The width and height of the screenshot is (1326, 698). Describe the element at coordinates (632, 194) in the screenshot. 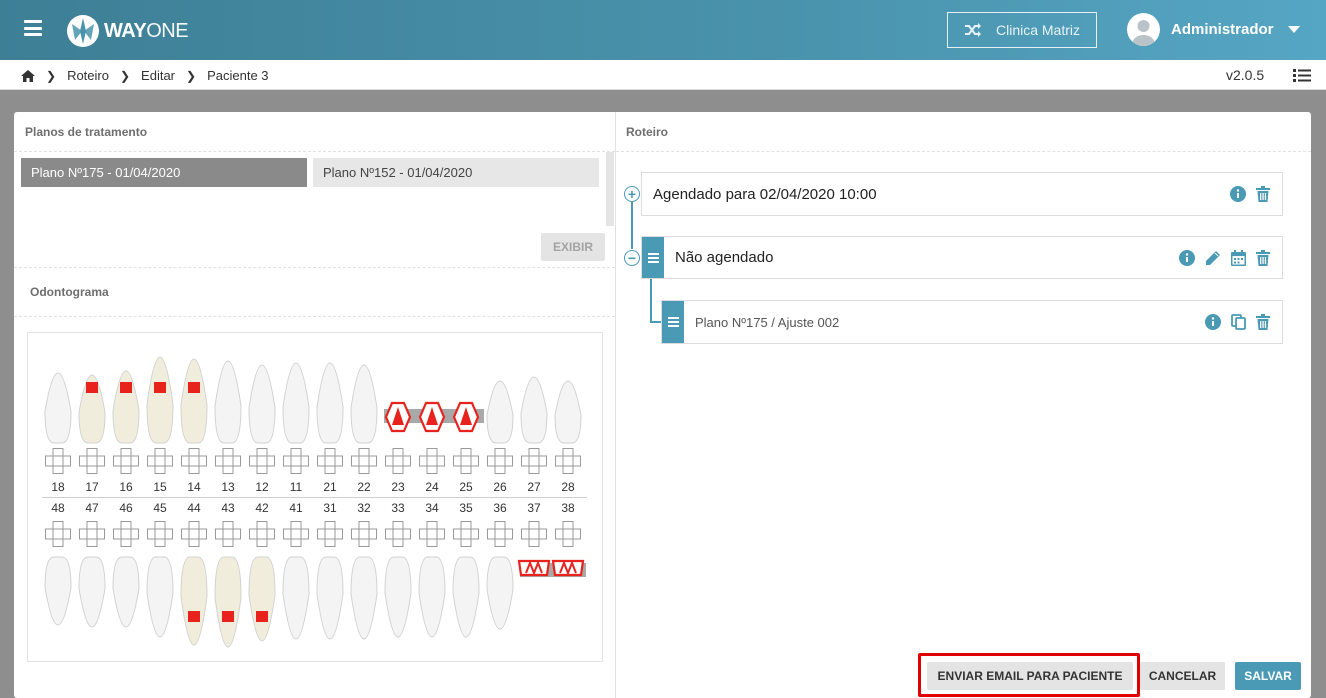

I see `expand-icon: +` at that location.